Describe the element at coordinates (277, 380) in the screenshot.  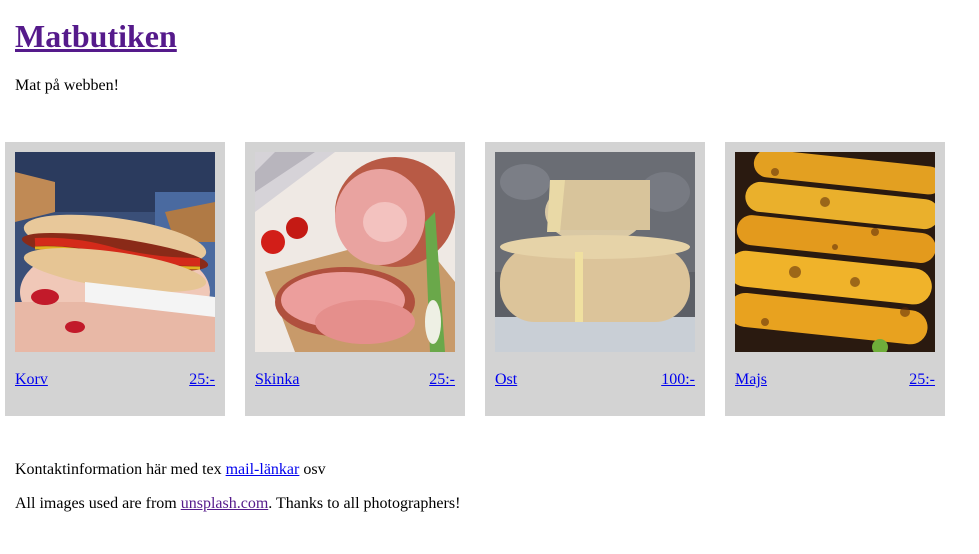
I see `product-name-link: Skinka` at that location.